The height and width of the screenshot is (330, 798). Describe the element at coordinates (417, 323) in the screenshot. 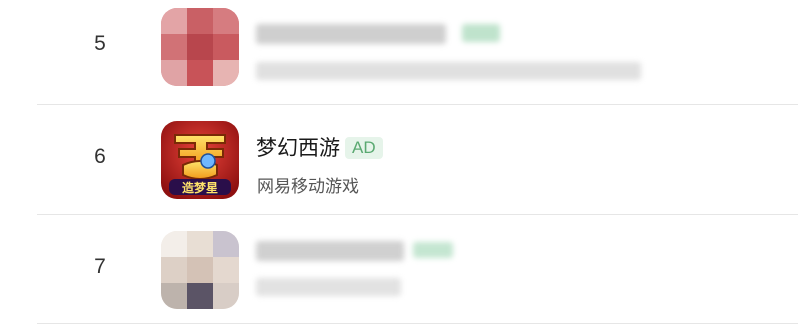

I see `divider` at that location.